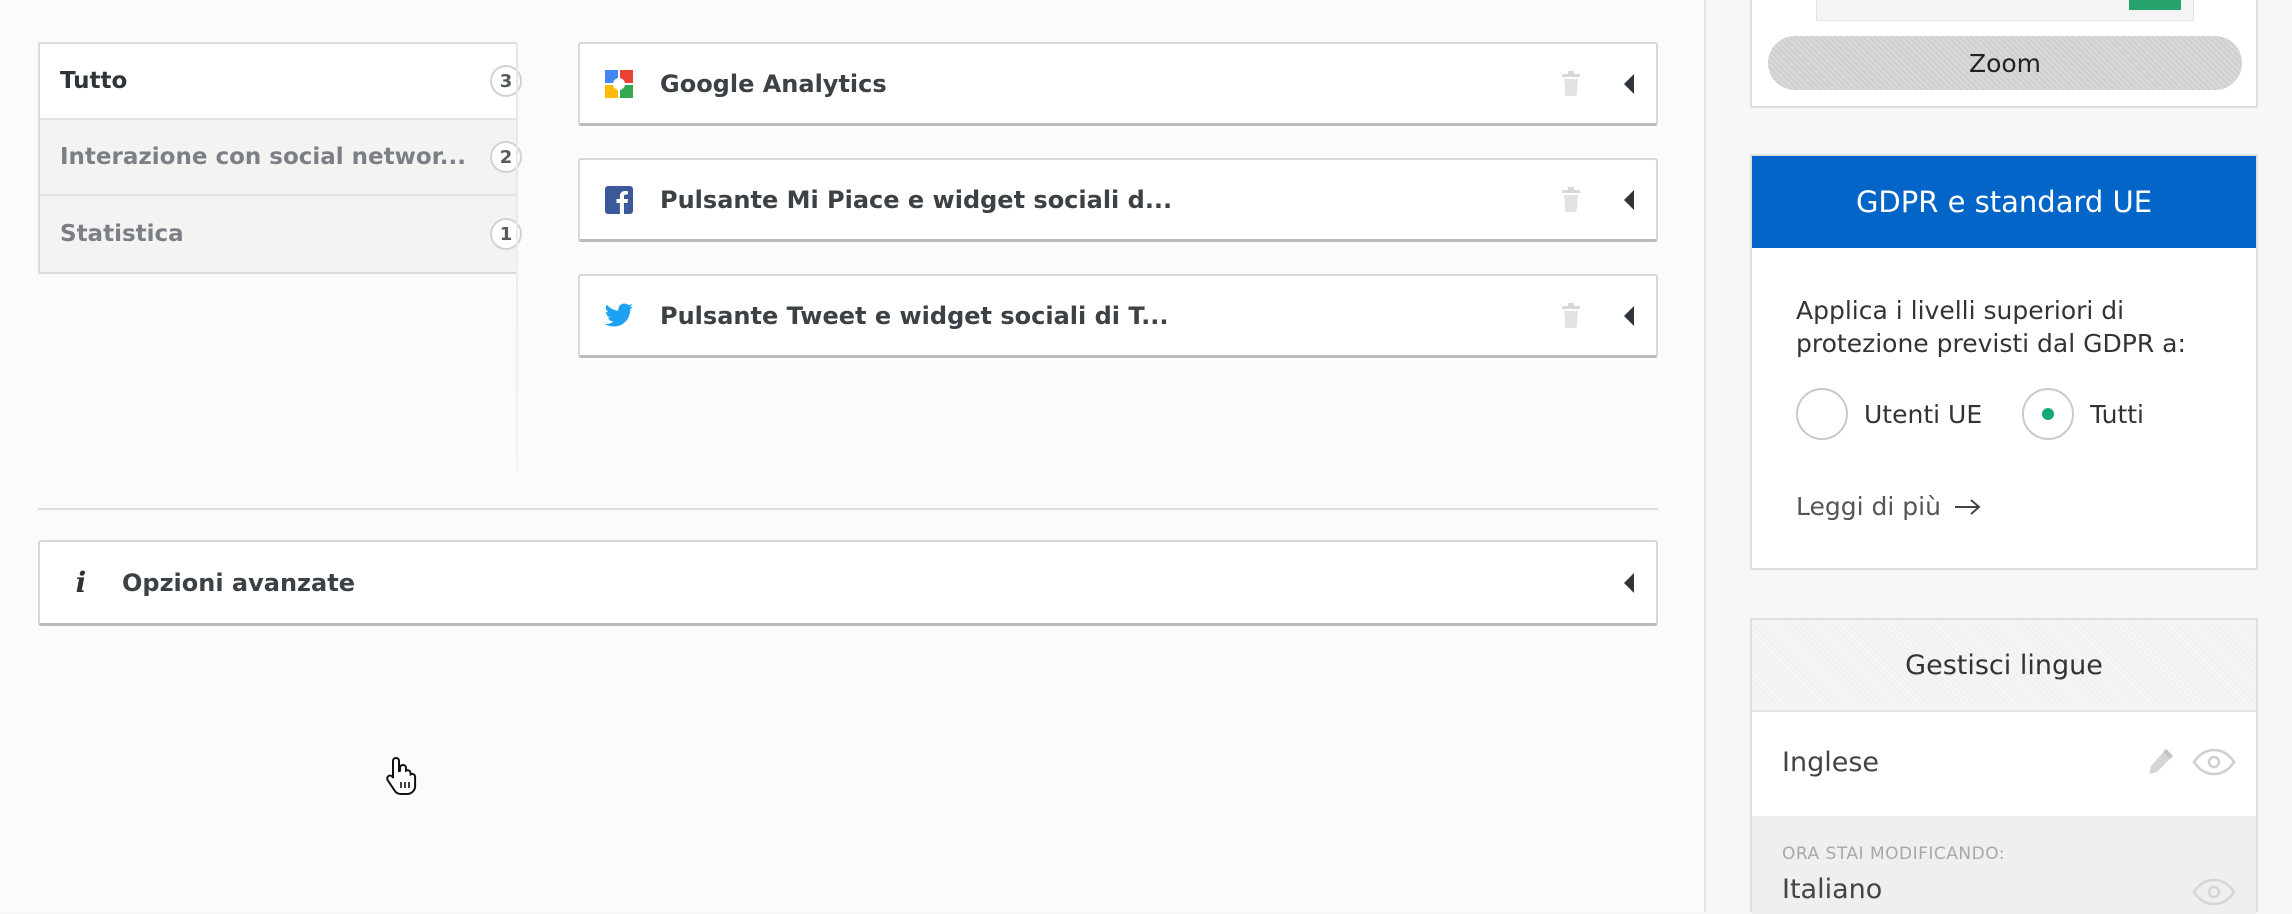 The width and height of the screenshot is (2292, 914). I want to click on facebook-icon, so click(619, 200).